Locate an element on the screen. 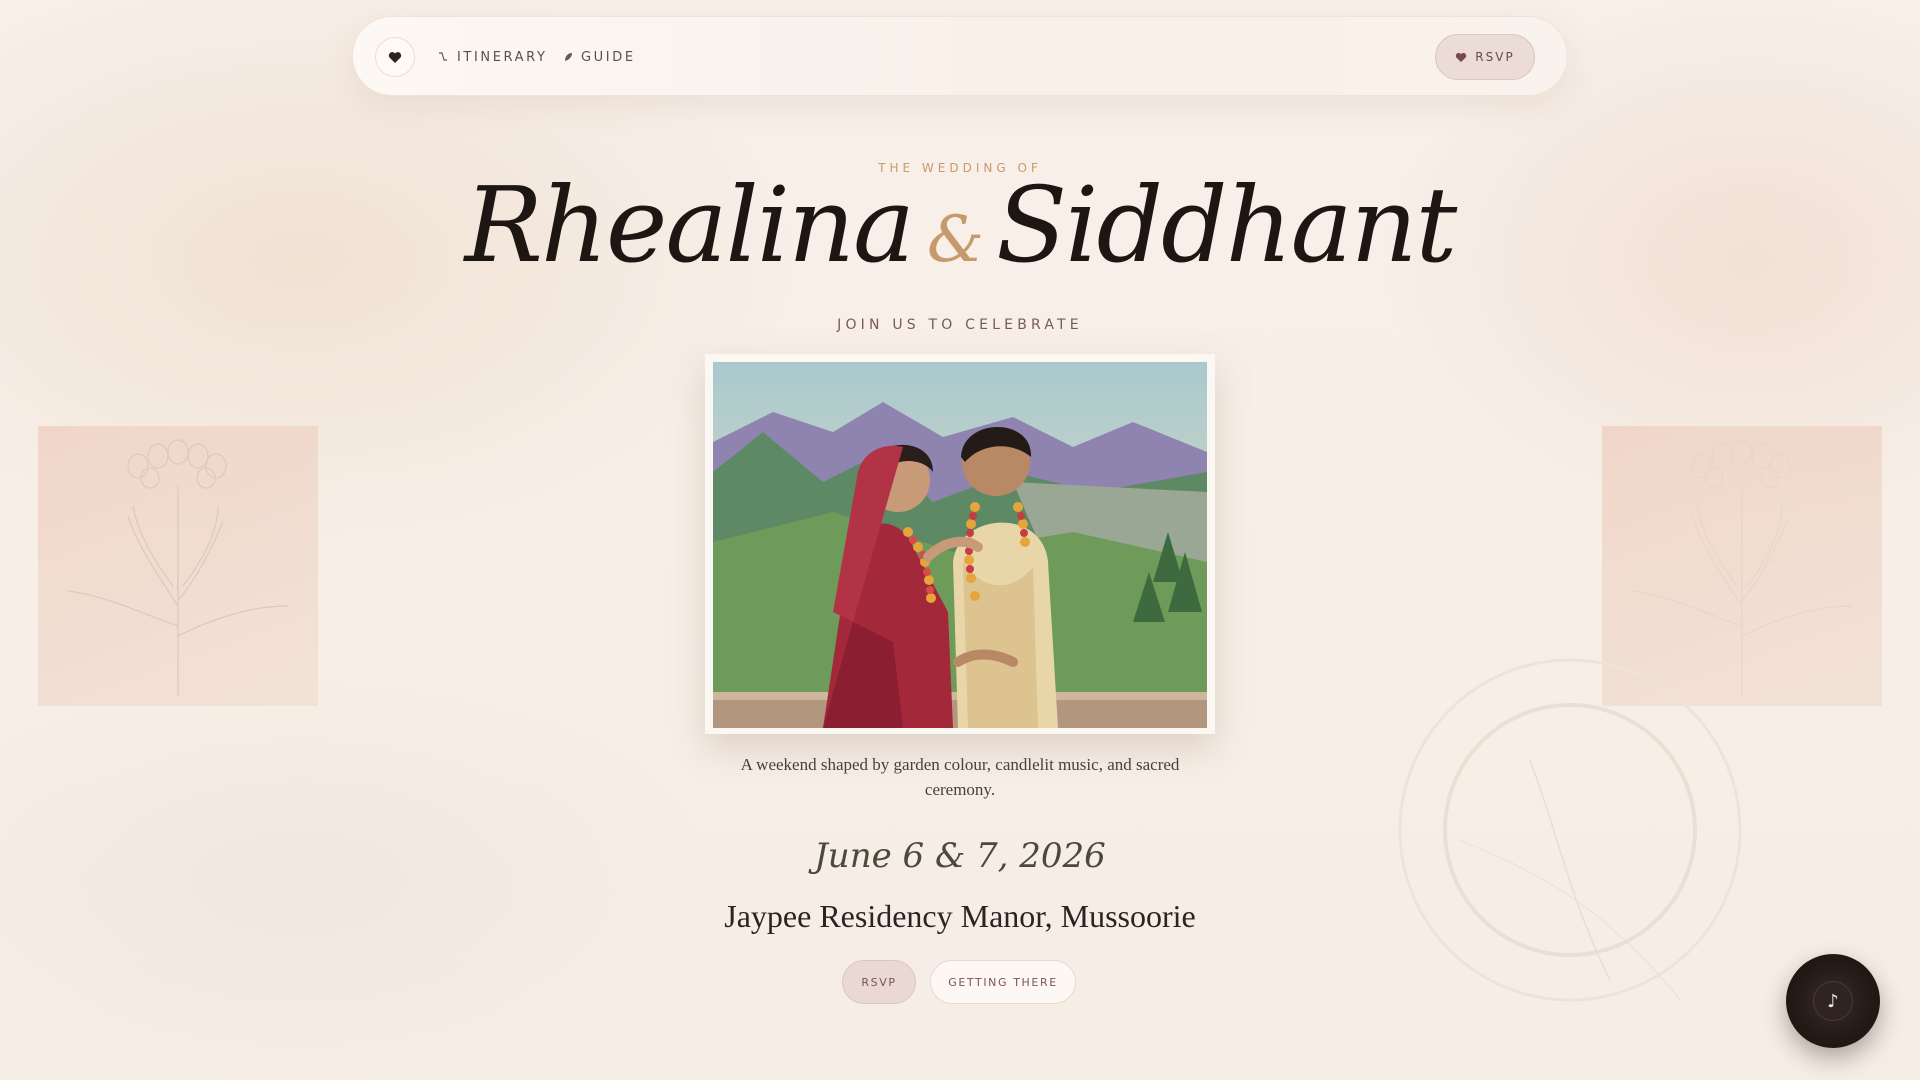  nav-guide-link: GUIDE is located at coordinates (599, 57).